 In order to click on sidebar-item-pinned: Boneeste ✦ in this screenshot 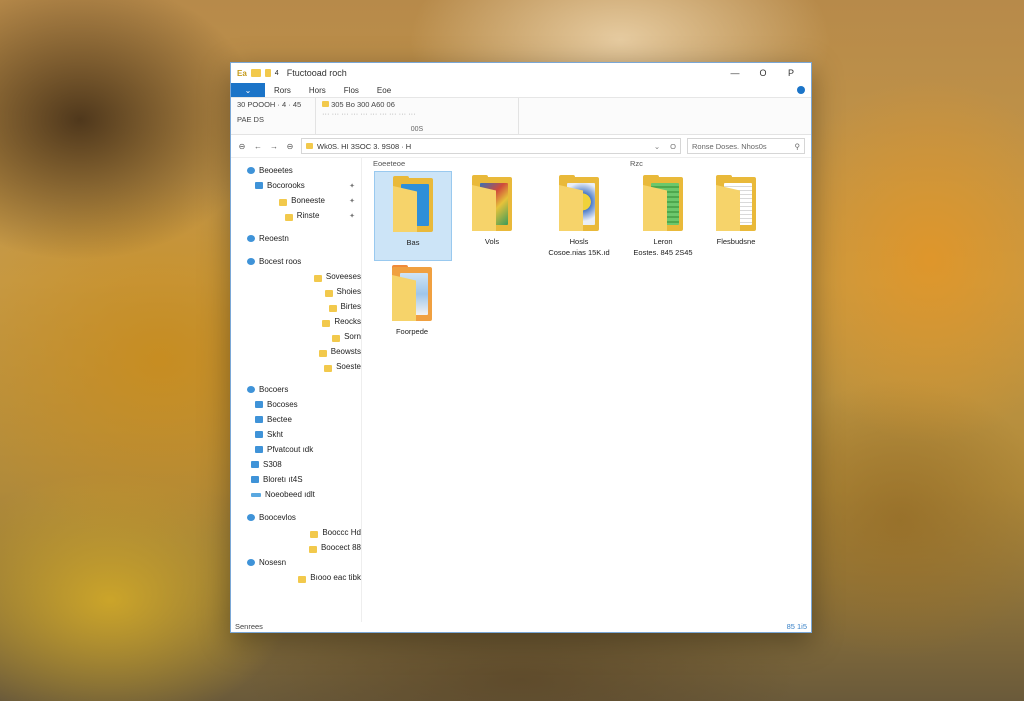, I will do `click(296, 200)`.